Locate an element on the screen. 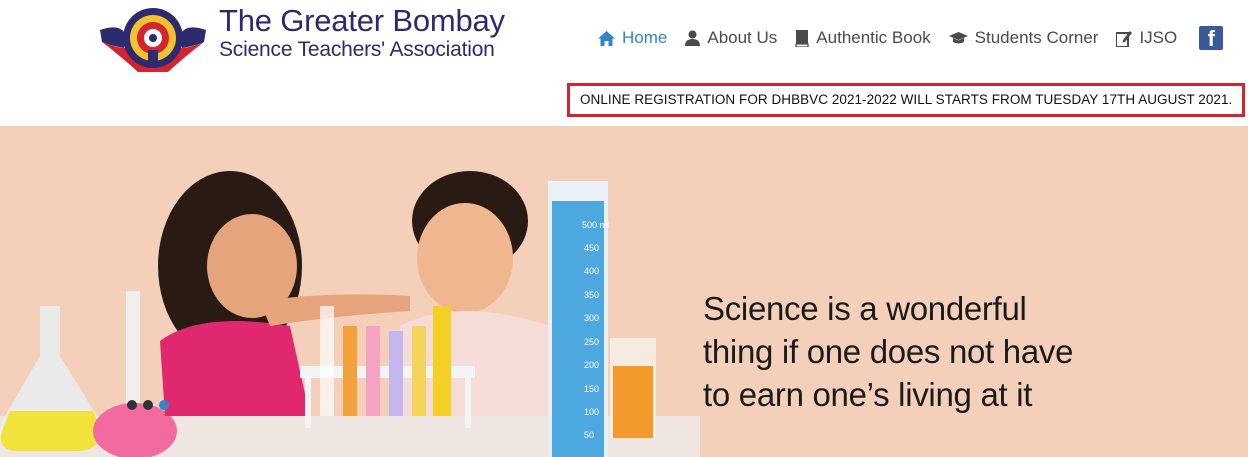 The image size is (1248, 457). nav-item-students-corner: Students Corner is located at coordinates (1023, 38).